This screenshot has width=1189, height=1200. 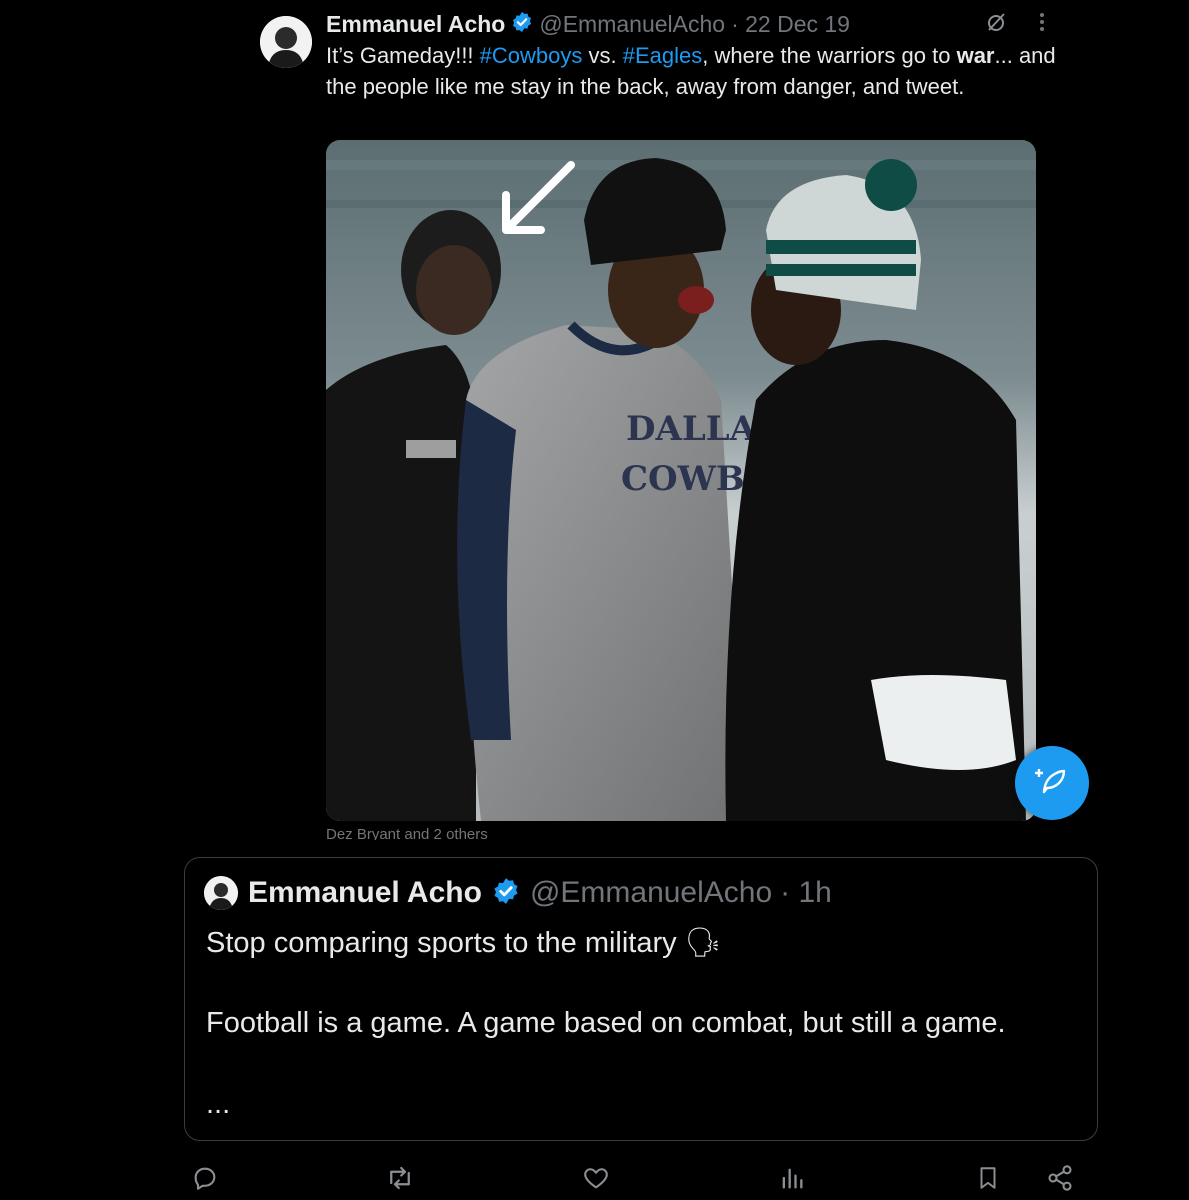 I want to click on like-icon, so click(x=596, y=1180).